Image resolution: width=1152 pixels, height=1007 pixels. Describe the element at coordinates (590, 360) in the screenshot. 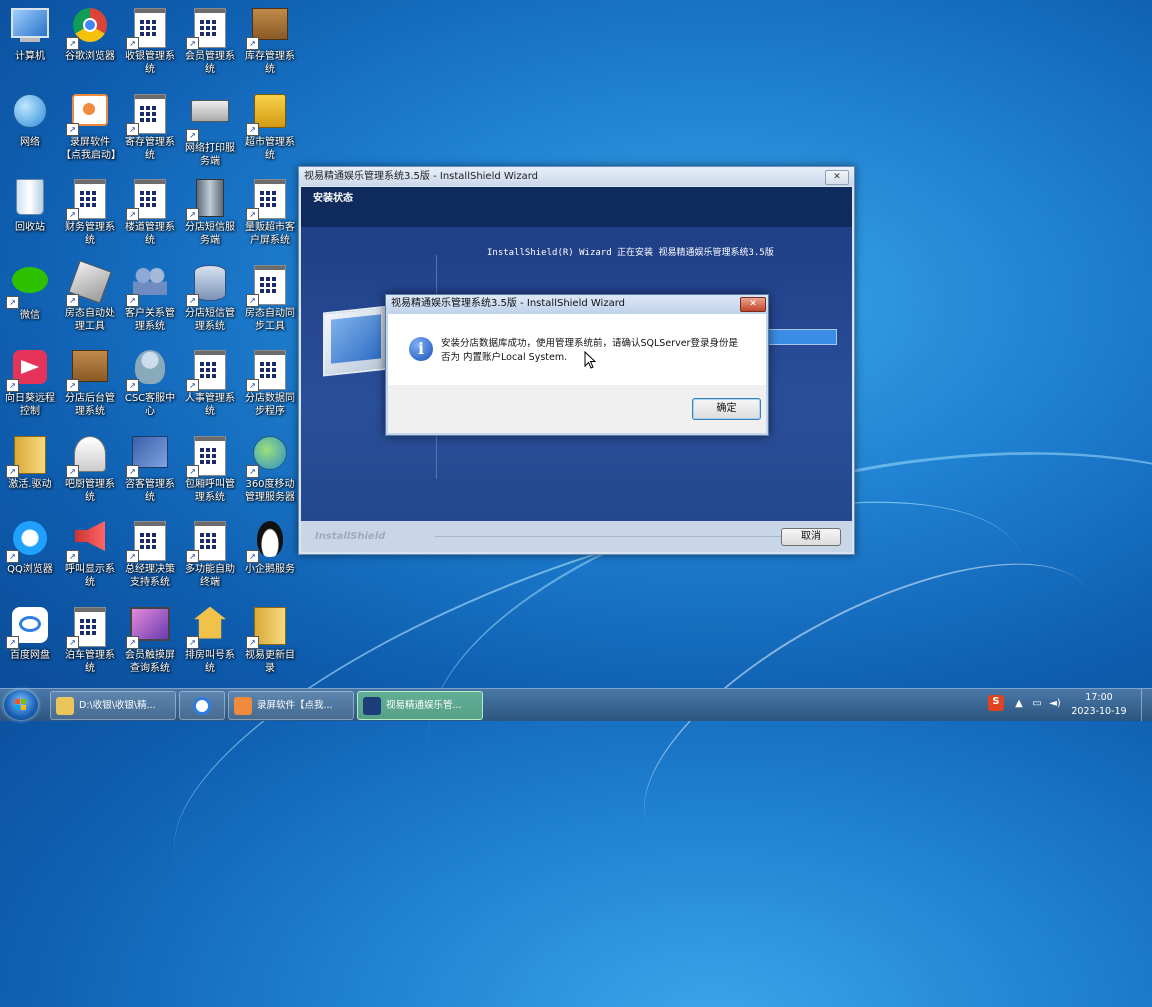

I see `mouse-cursor-icon` at that location.